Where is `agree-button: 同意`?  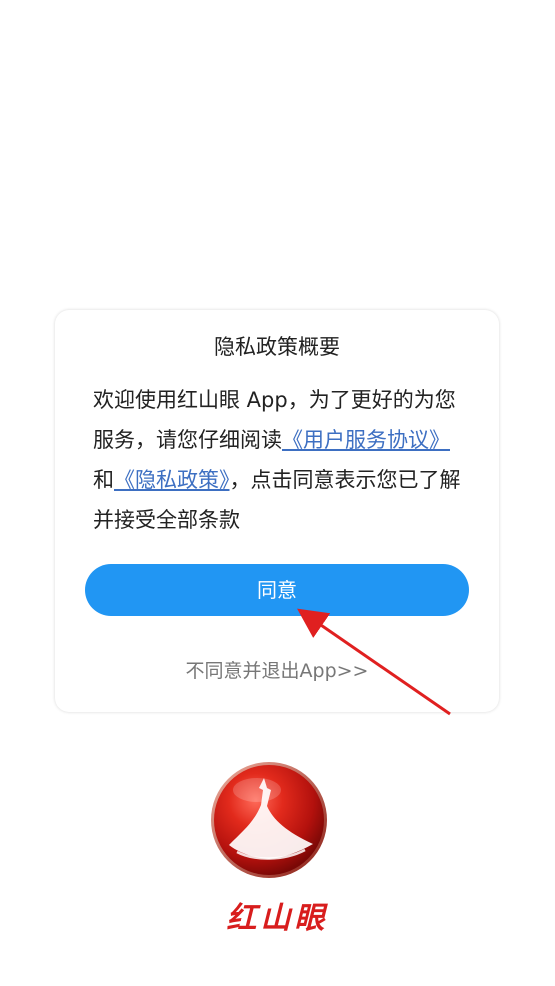 agree-button: 同意 is located at coordinates (277, 590).